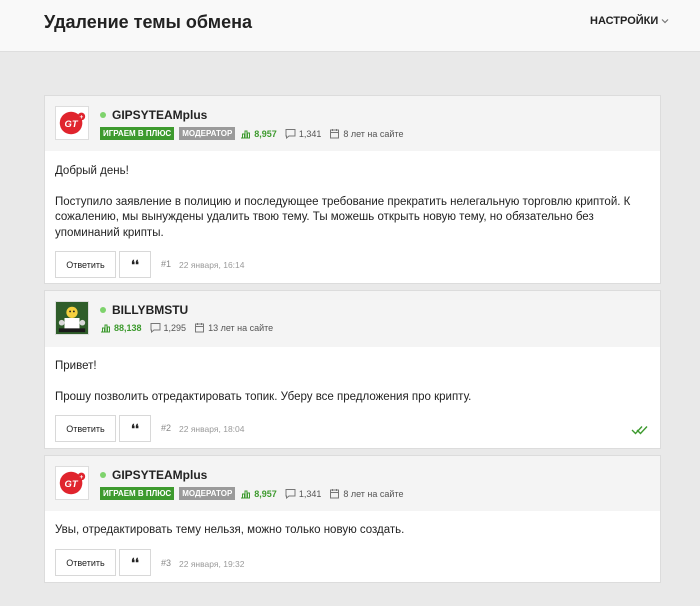 The height and width of the screenshot is (606, 700). I want to click on top-bar: Удаление темы обмена НАСТРОЙКИ, so click(350, 26).